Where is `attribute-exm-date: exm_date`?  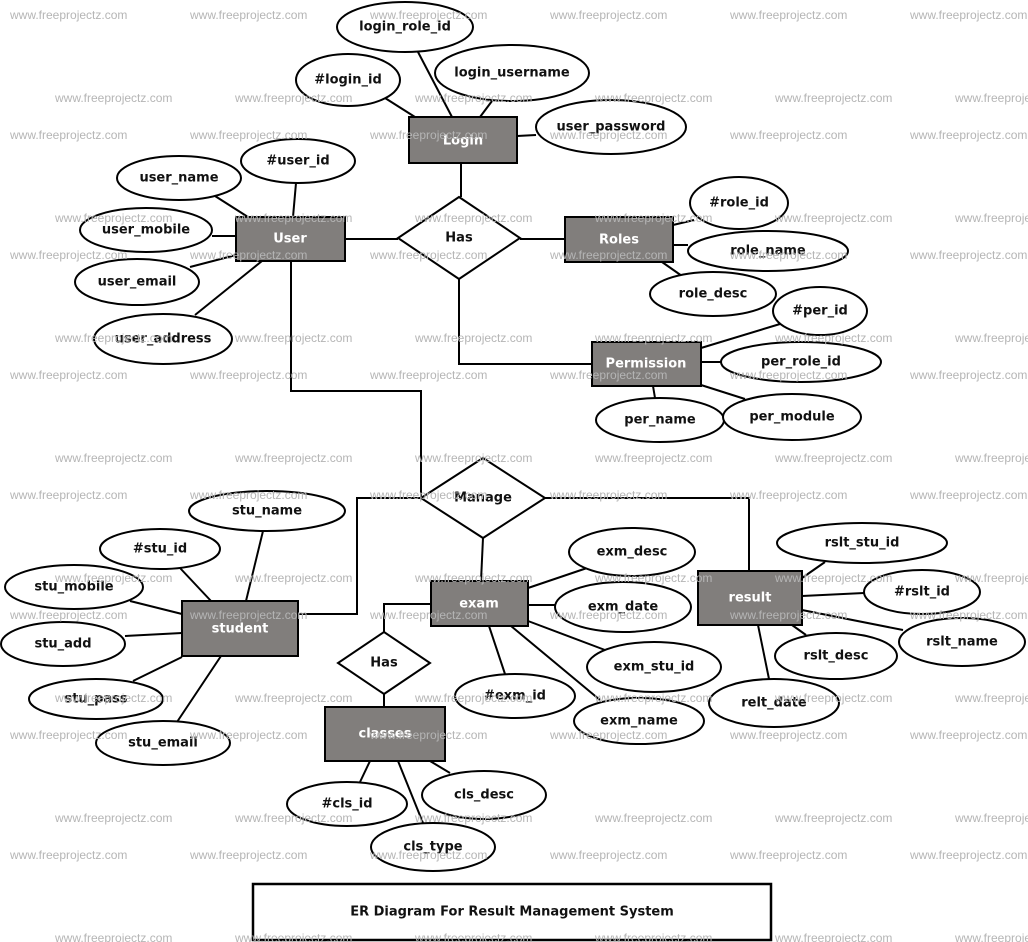 attribute-exm-date: exm_date is located at coordinates (623, 607).